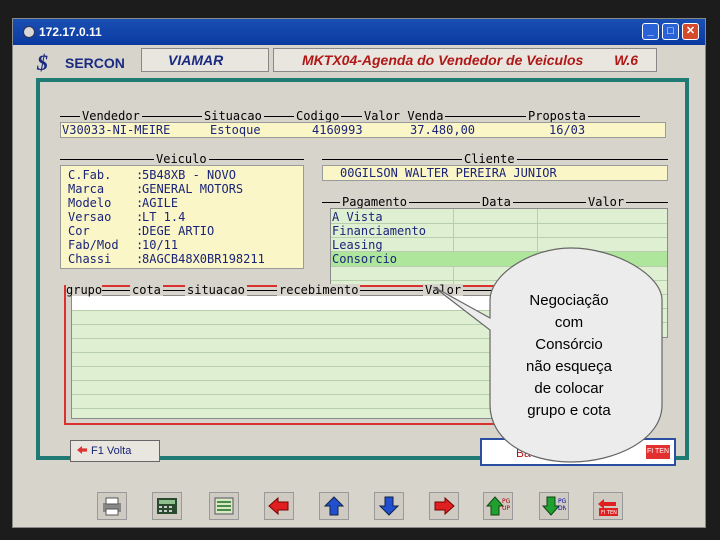 The height and width of the screenshot is (540, 720). Describe the element at coordinates (569, 366) in the screenshot. I see `balloon-line: não esqueça` at that location.